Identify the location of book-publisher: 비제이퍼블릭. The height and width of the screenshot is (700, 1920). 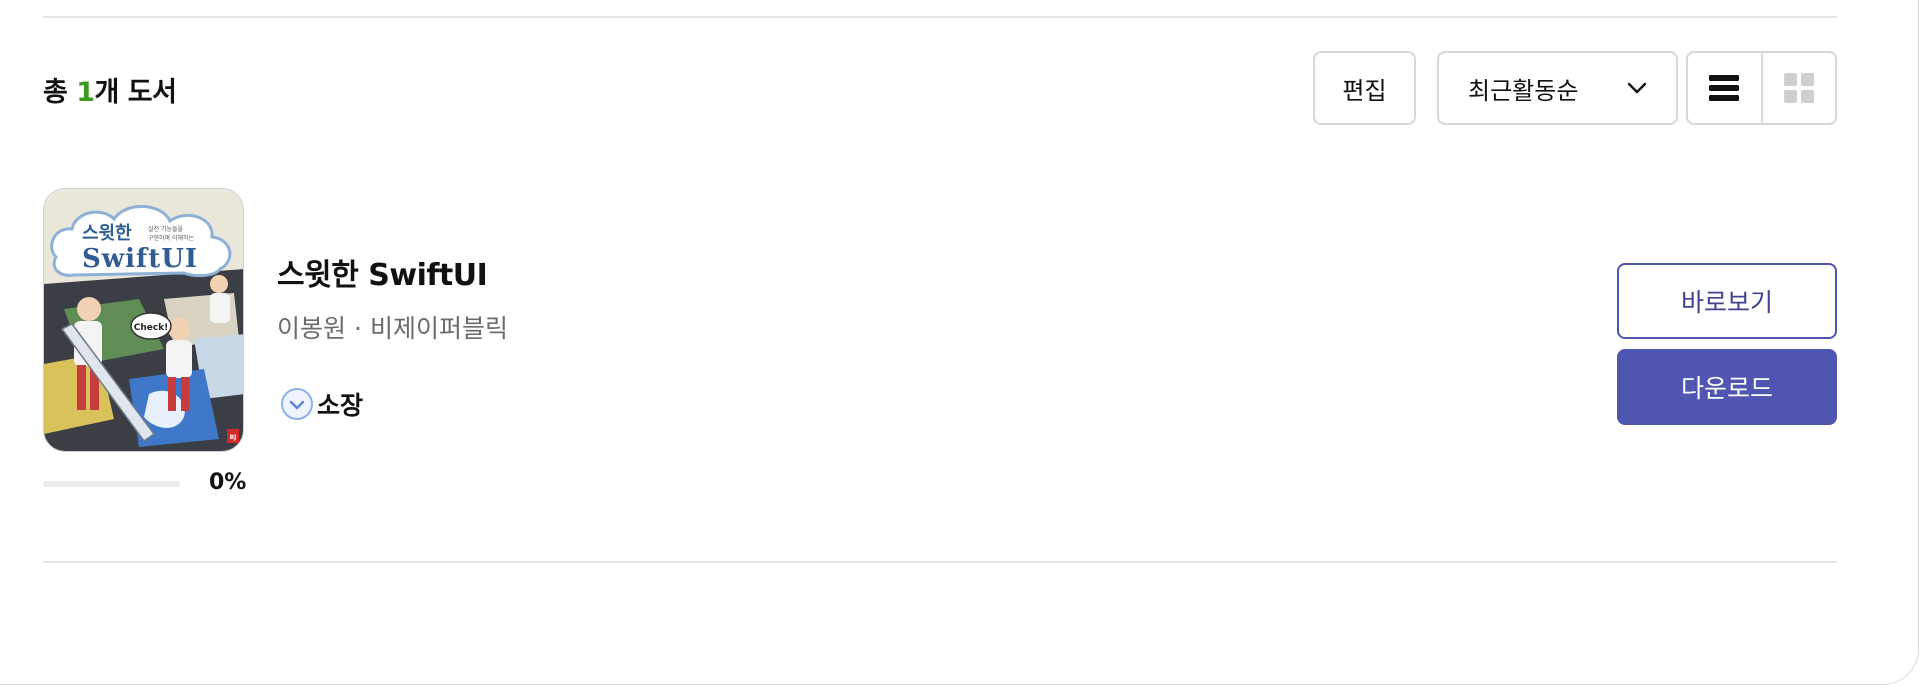
(438, 328).